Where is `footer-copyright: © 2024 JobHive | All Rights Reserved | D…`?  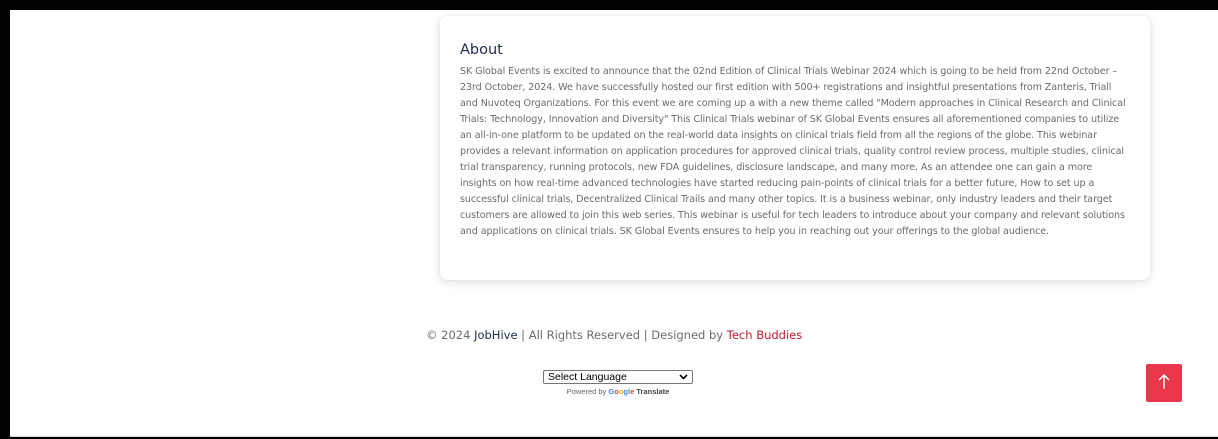 footer-copyright: © 2024 JobHive | All Rights Reserved | D… is located at coordinates (614, 335).